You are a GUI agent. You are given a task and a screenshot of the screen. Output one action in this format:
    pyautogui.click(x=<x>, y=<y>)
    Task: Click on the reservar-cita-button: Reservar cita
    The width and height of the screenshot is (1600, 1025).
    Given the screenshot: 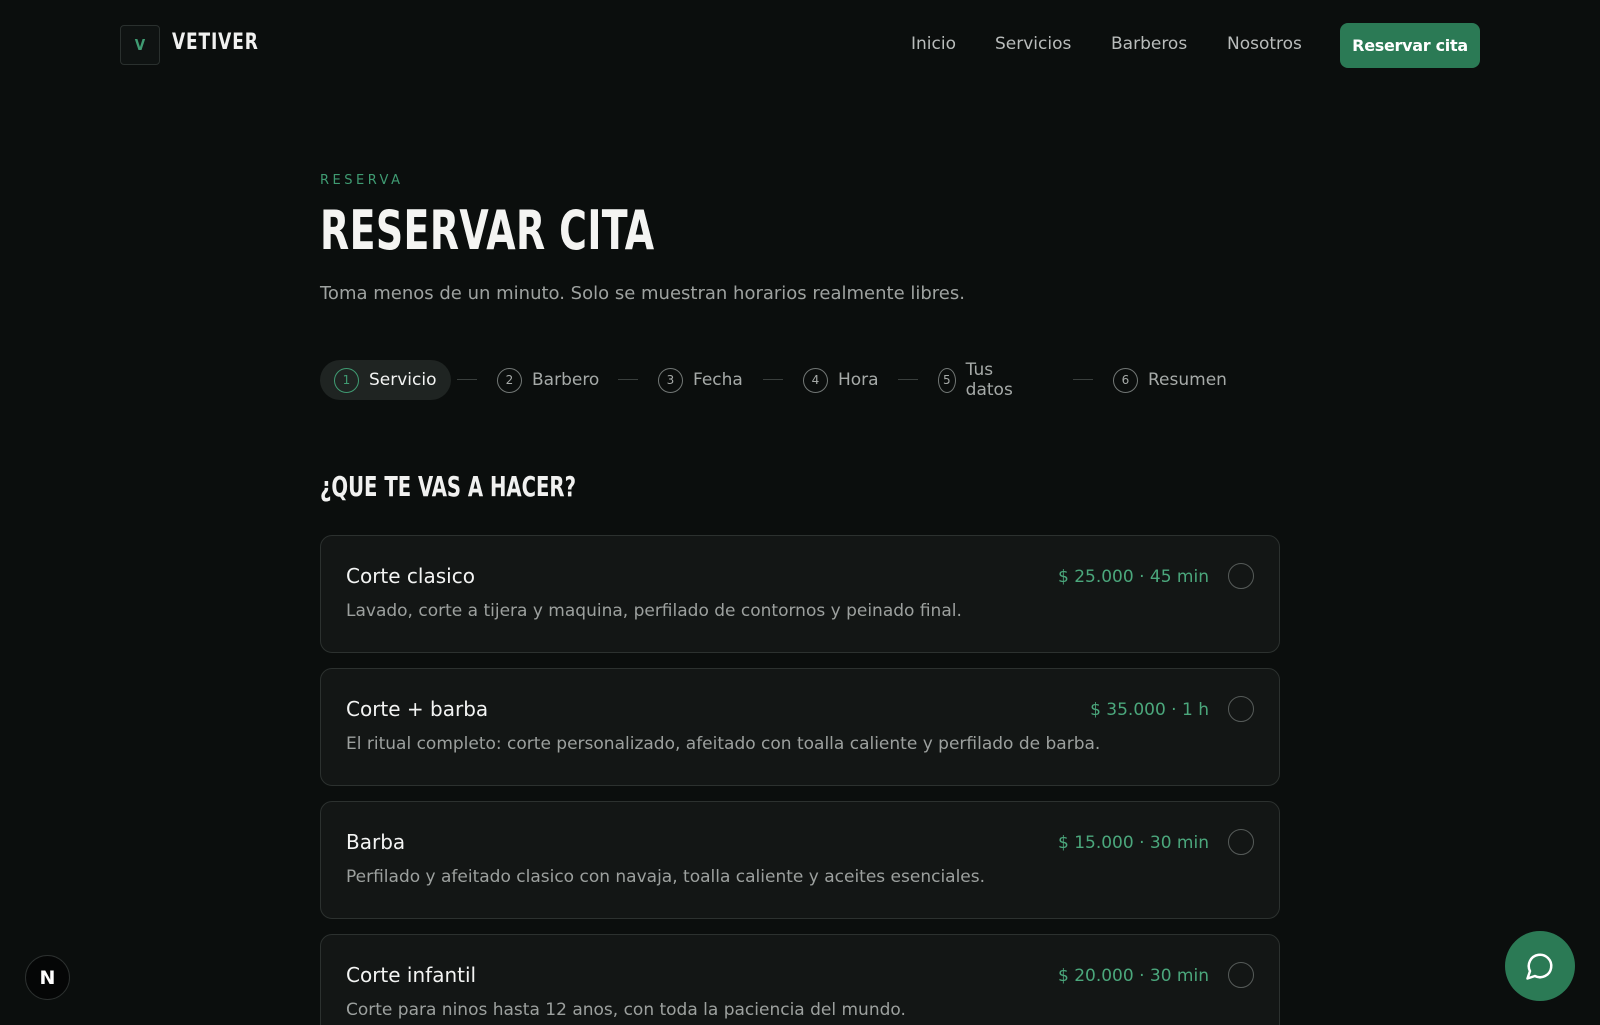 What is the action you would take?
    pyautogui.click(x=1410, y=45)
    